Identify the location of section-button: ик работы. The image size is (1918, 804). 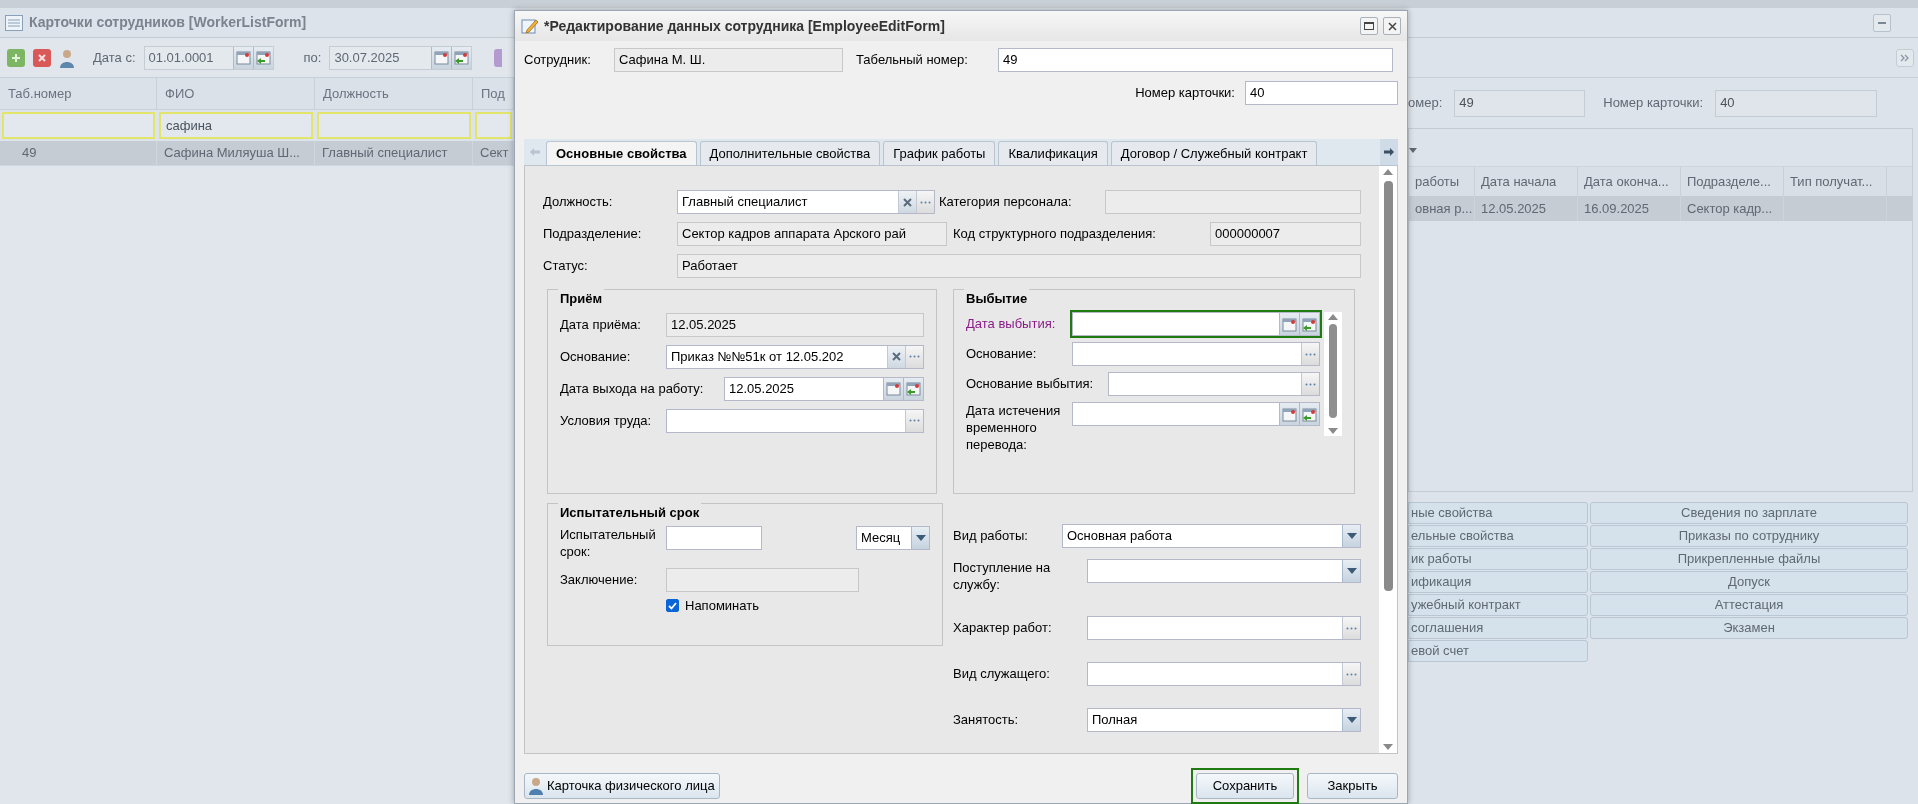
(1498, 559).